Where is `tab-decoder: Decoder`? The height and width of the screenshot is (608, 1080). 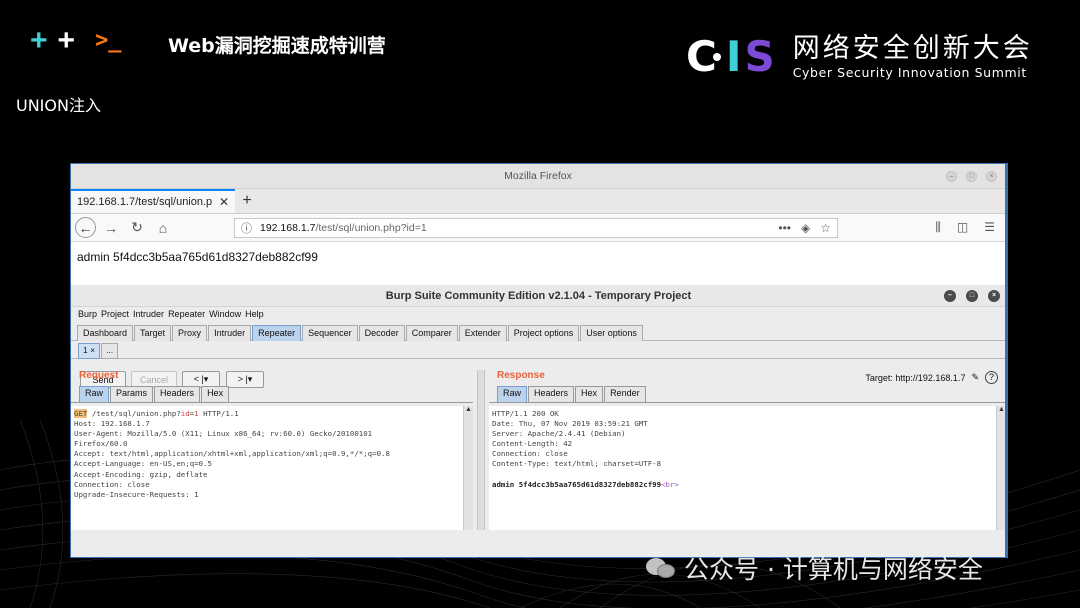
tab-decoder: Decoder is located at coordinates (381, 333).